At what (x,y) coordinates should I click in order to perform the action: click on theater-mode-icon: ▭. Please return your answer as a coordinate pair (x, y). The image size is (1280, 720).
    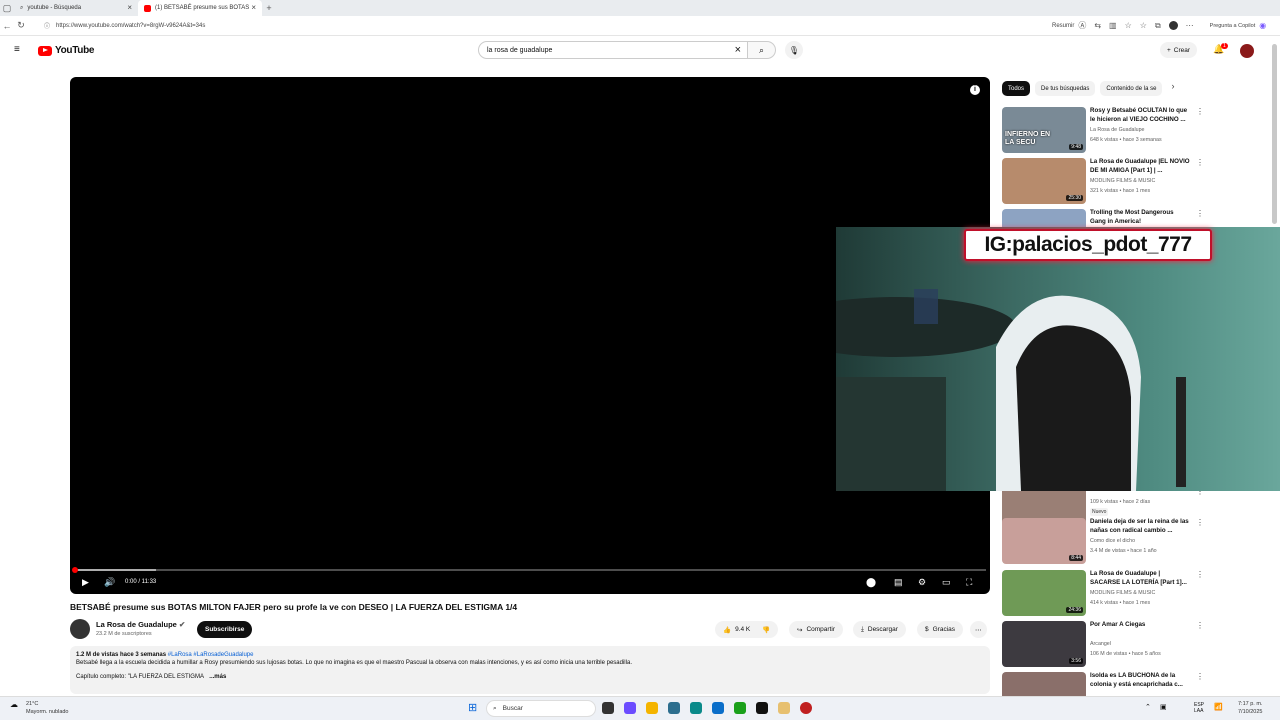
    Looking at the image, I should click on (946, 582).